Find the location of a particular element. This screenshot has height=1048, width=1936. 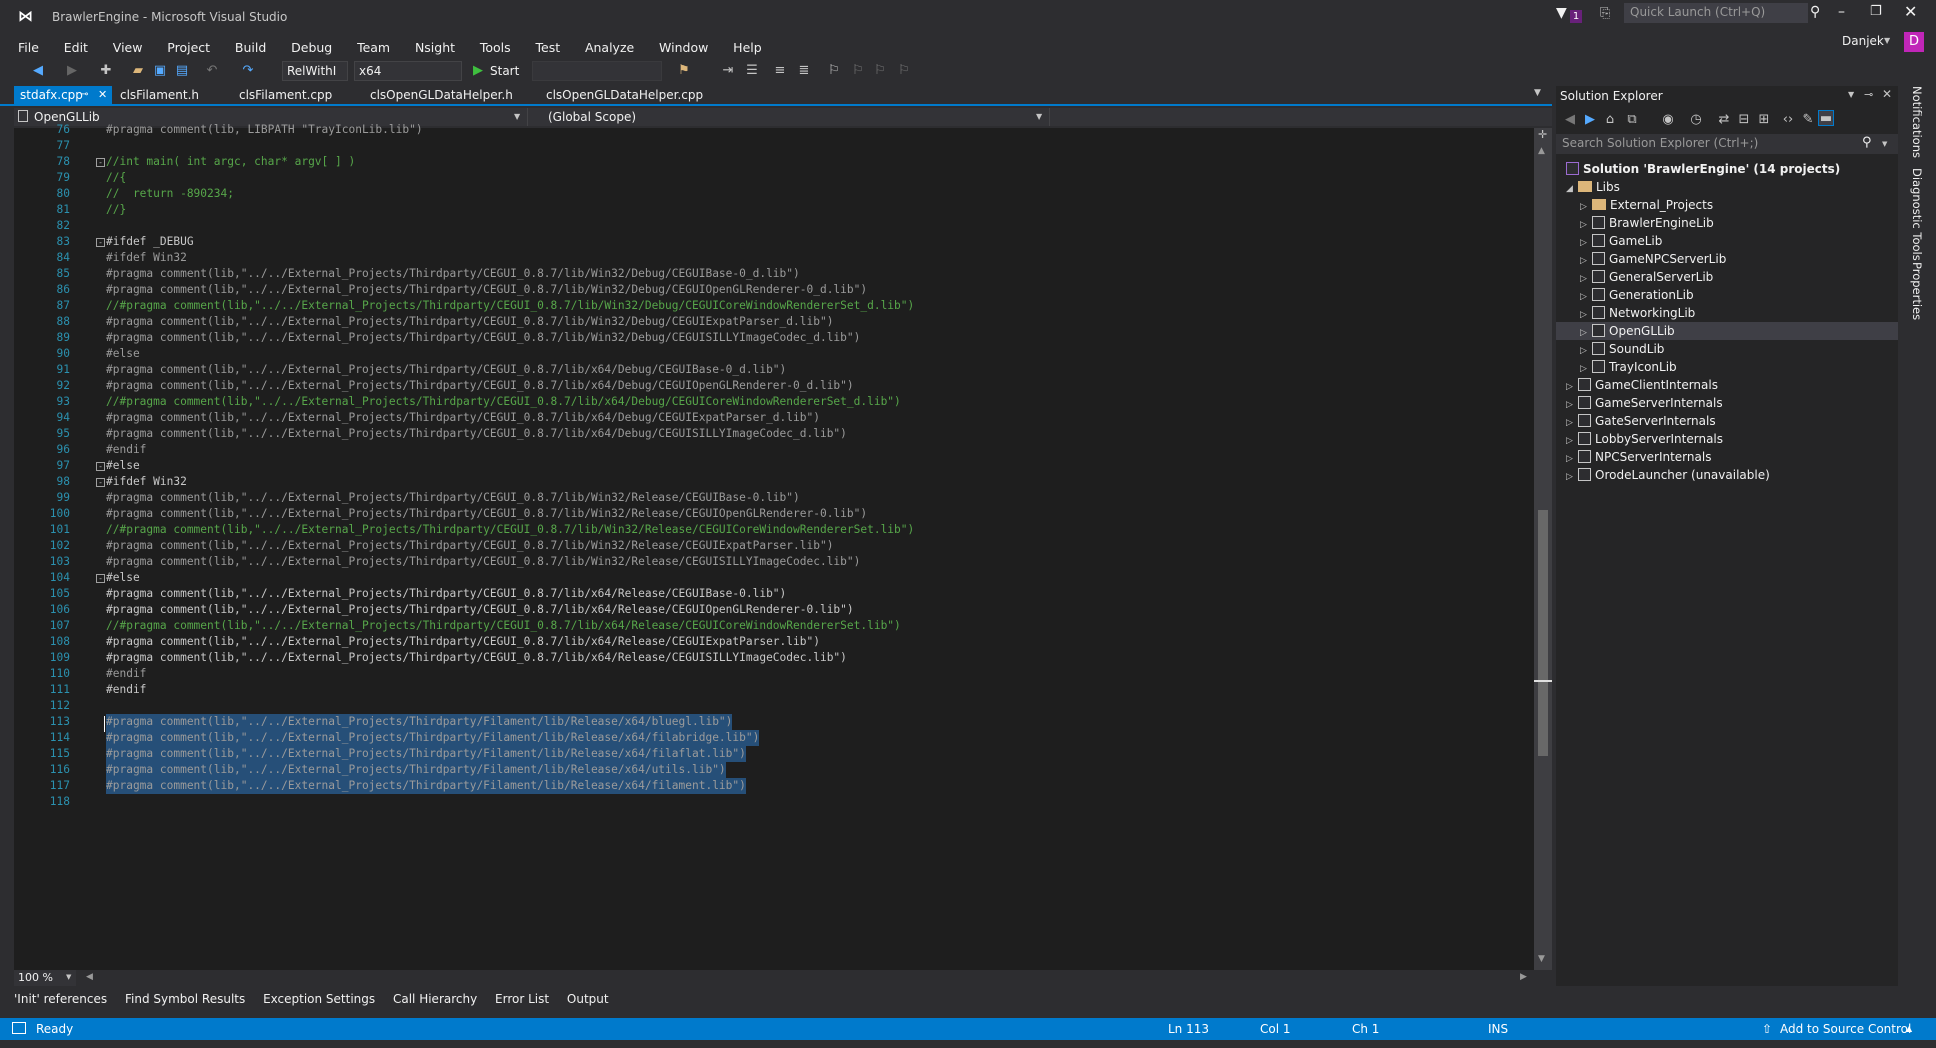

scope-nav-select: (Global Scope) ▼ is located at coordinates (790, 117).